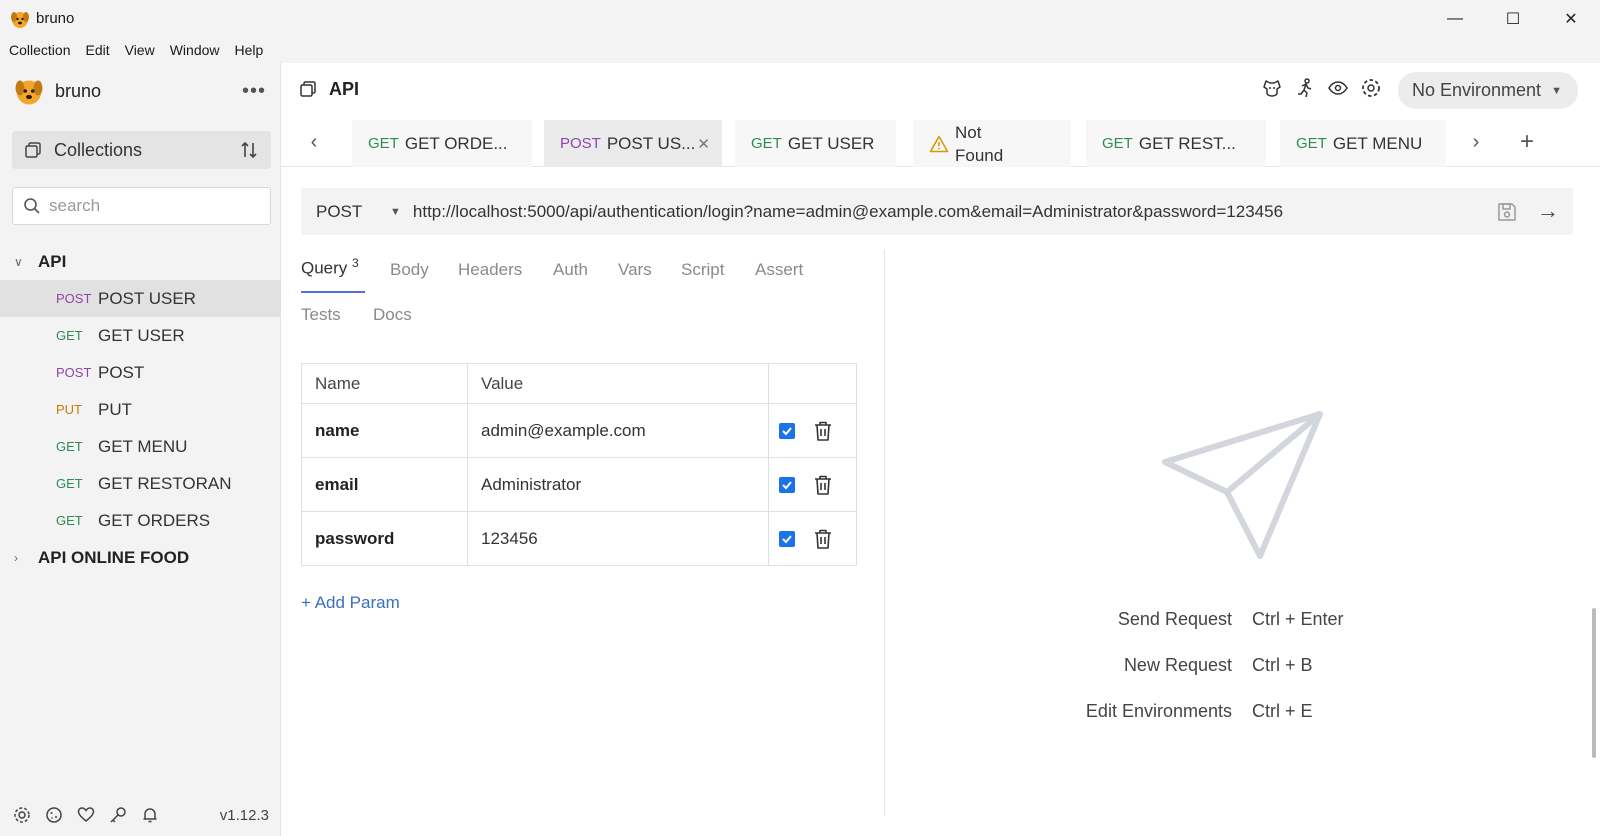 Image resolution: width=1600 pixels, height=836 pixels. Describe the element at coordinates (579, 383) in the screenshot. I see `table-header-row: Name Value` at that location.